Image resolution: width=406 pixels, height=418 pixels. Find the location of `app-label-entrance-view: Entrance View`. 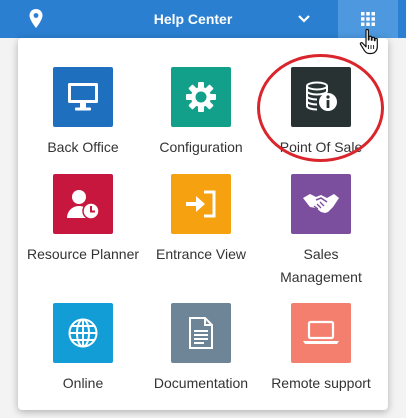

app-label-entrance-view: Entrance View is located at coordinates (200, 254).